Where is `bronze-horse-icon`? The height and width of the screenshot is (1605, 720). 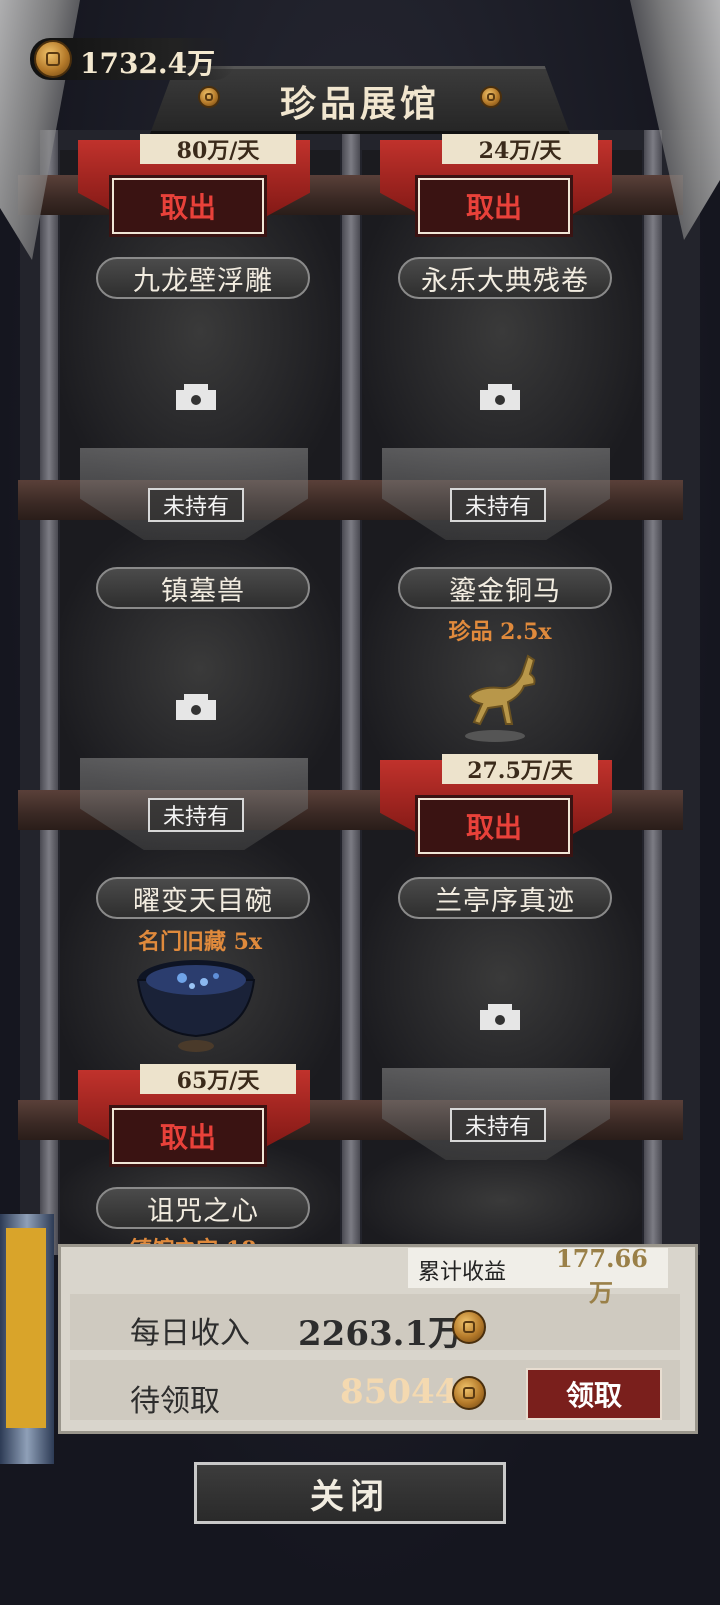 bronze-horse-icon is located at coordinates (500, 698).